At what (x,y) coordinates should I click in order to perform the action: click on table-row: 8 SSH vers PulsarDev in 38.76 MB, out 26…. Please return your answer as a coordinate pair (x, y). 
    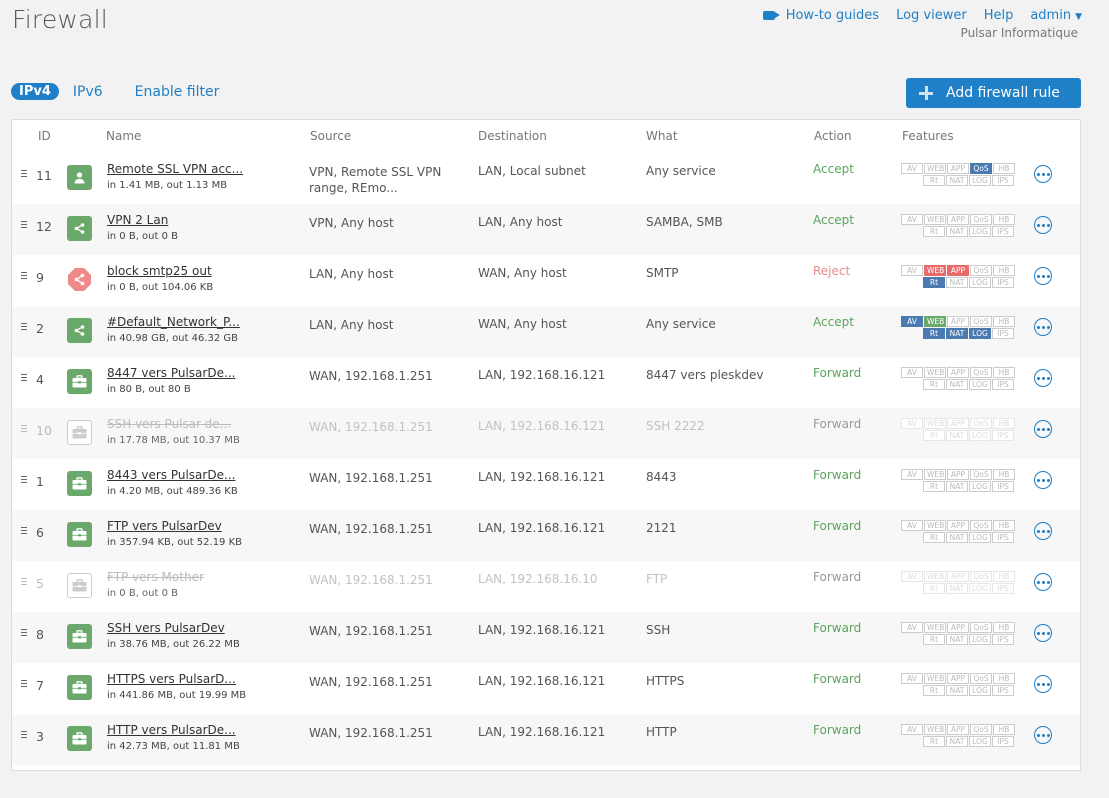
    Looking at the image, I should click on (546, 637).